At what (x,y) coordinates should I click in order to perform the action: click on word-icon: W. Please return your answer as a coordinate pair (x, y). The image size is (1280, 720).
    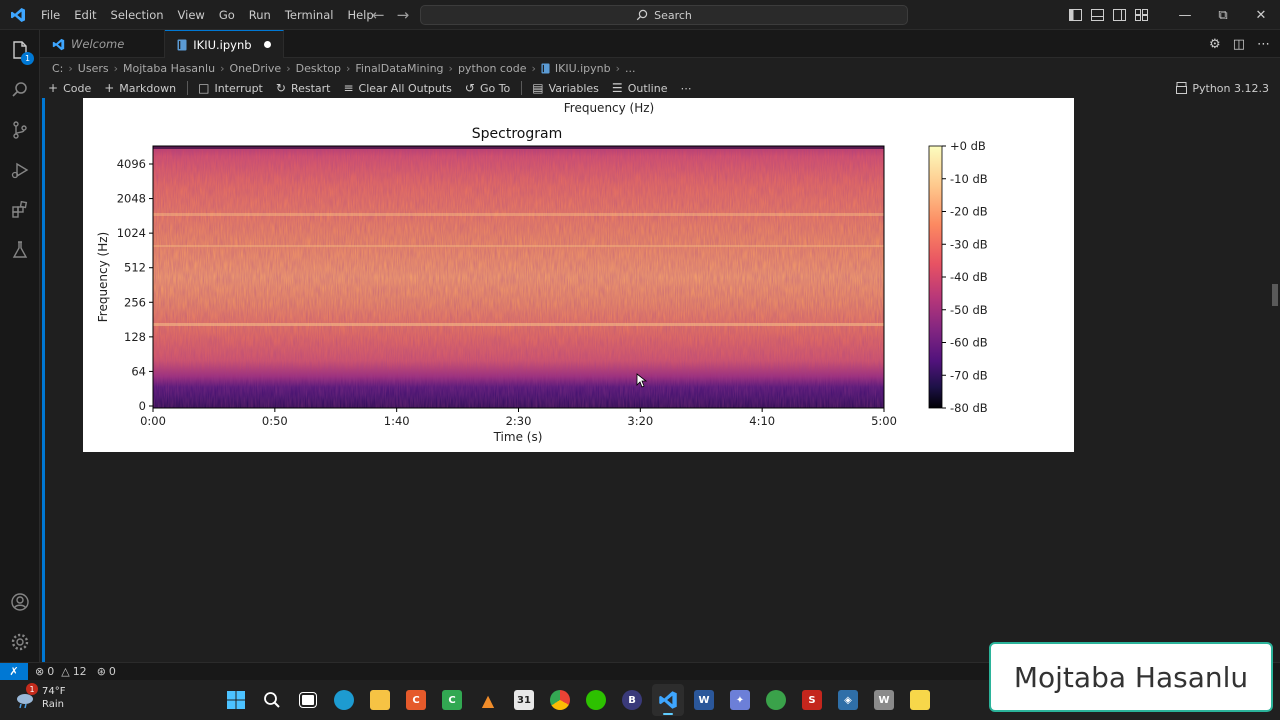
    Looking at the image, I should click on (704, 700).